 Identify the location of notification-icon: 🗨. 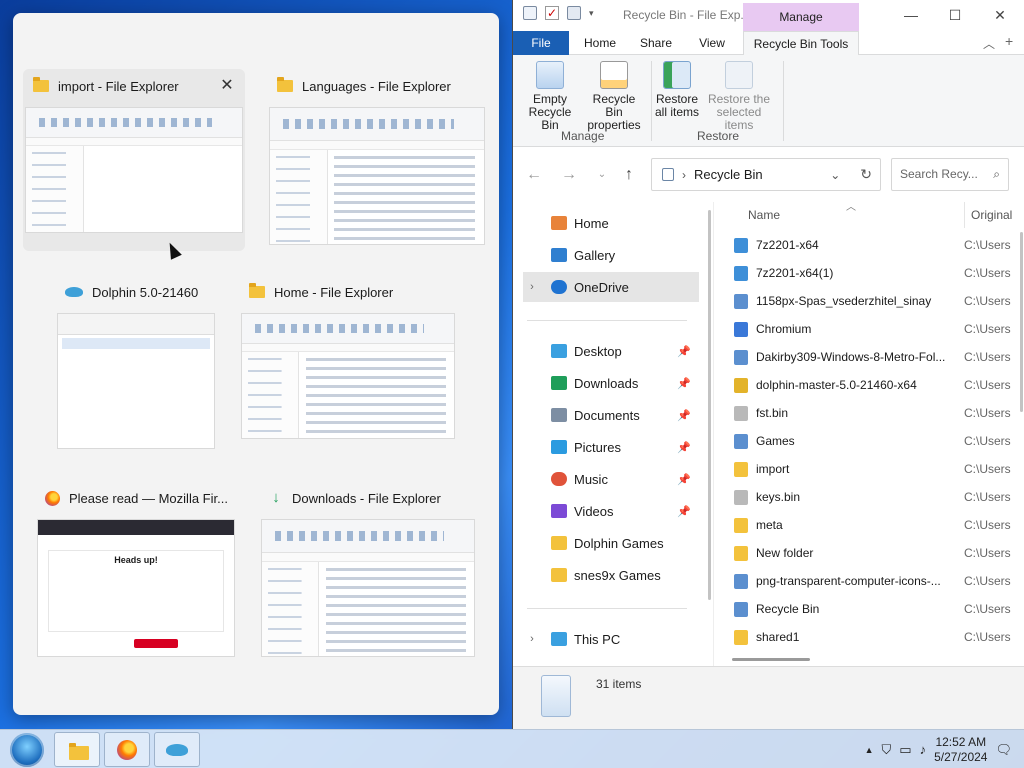
(1003, 750).